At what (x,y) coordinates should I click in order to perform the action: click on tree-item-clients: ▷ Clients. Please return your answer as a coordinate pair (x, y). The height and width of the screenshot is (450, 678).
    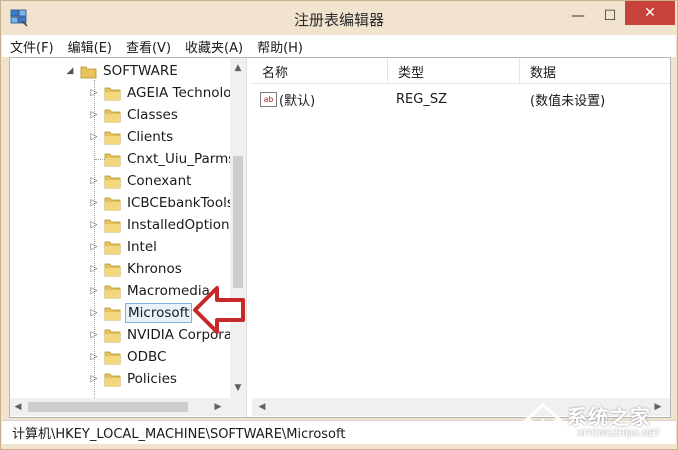
    Looking at the image, I should click on (131, 137).